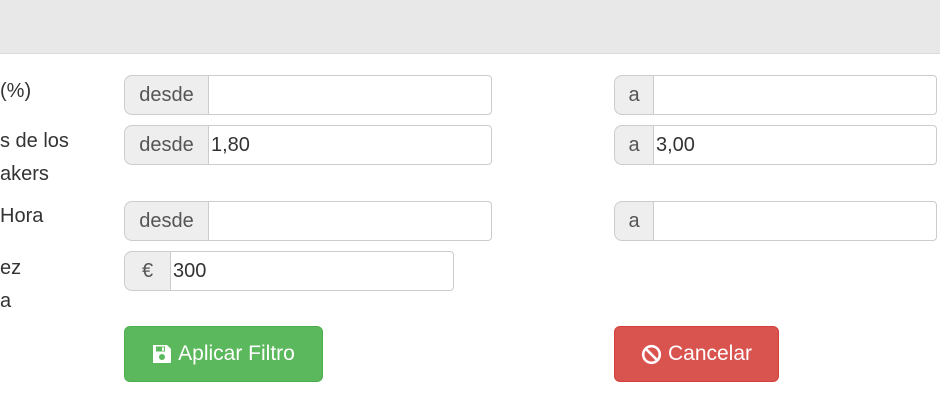  I want to click on row-3-label: Hora, so click(22, 216).